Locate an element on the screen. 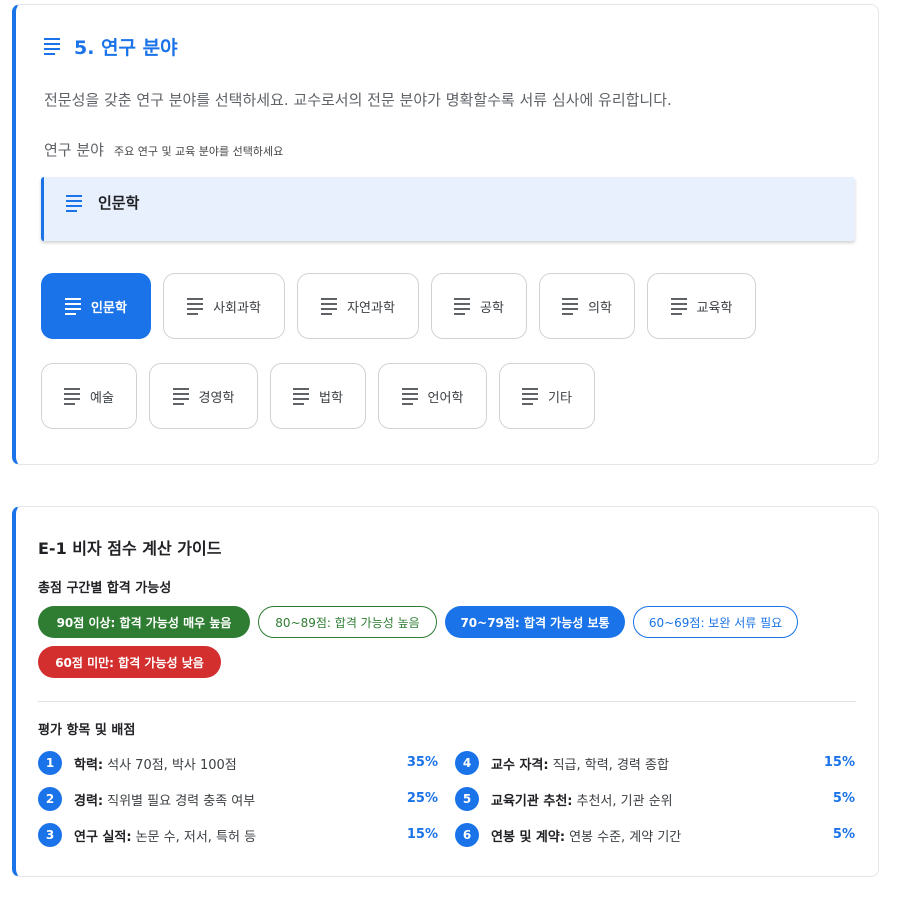 The width and height of the screenshot is (915, 911). range-badge-70-79: 70~79점: 합격 가능성 보통 is located at coordinates (535, 622).